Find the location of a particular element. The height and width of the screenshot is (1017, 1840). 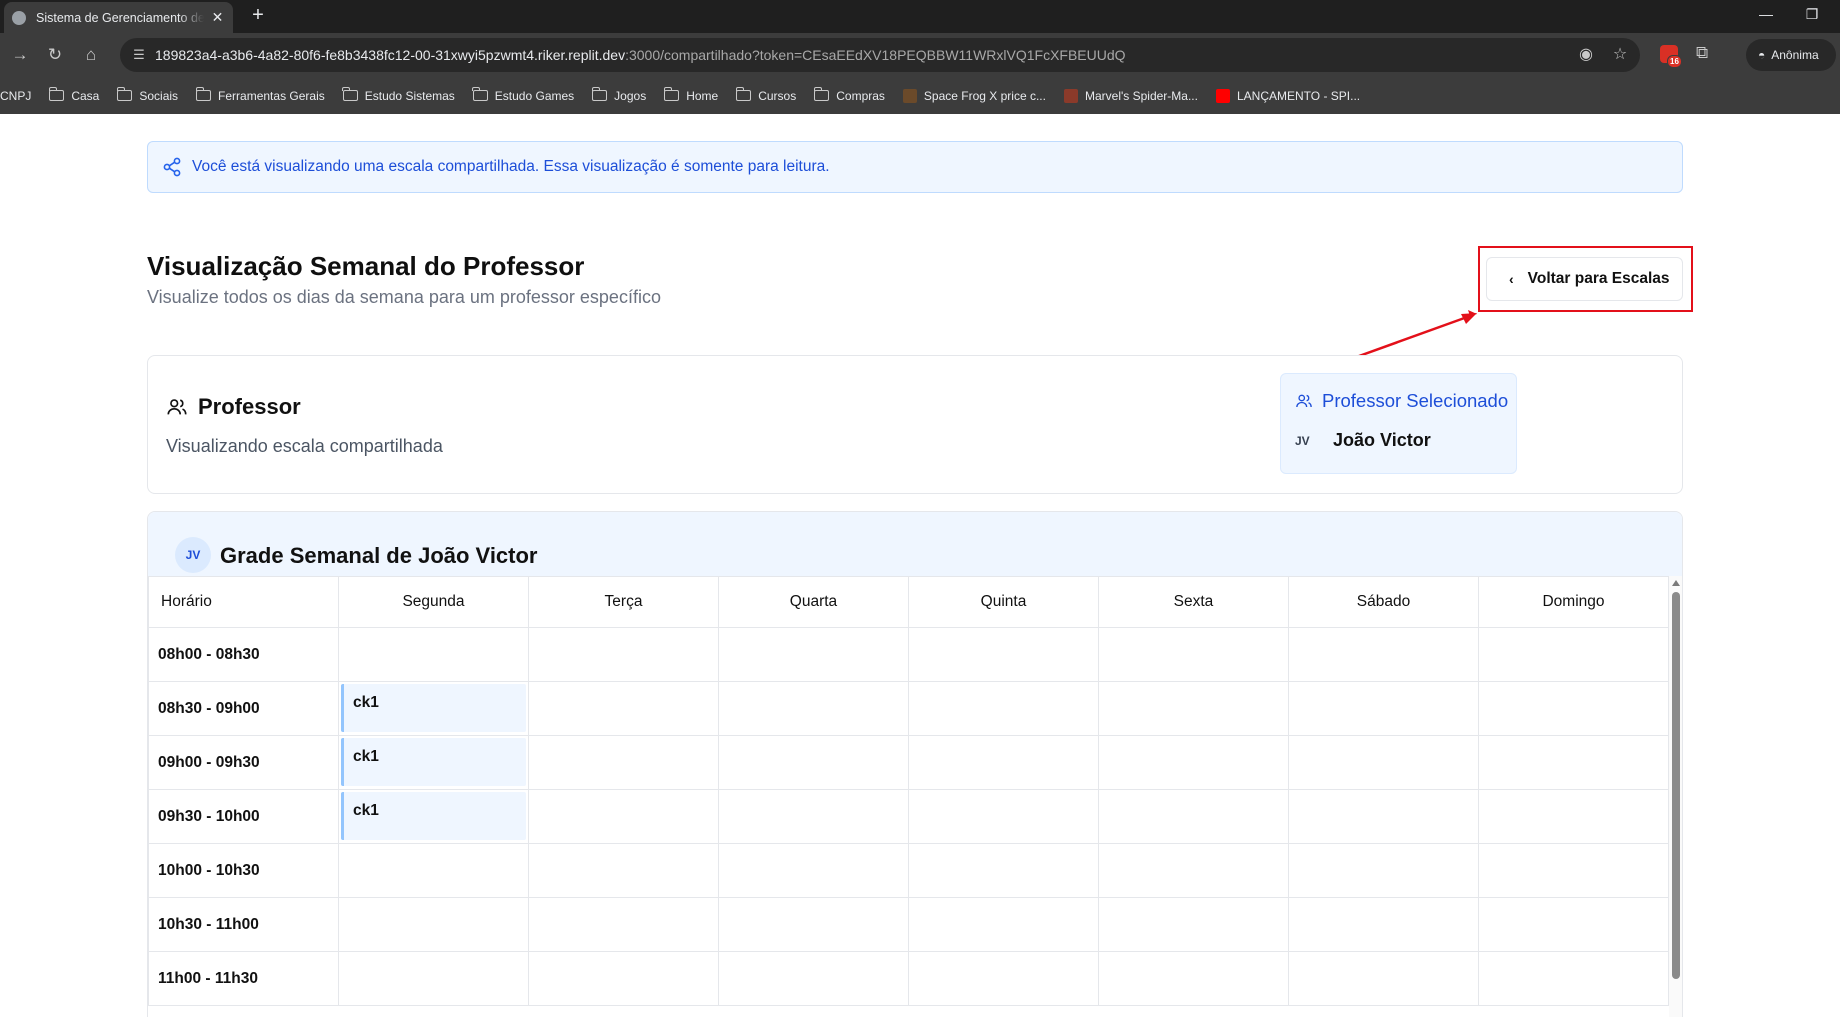

table-row: 08h30 - 09h00 ck1 is located at coordinates (908, 708).